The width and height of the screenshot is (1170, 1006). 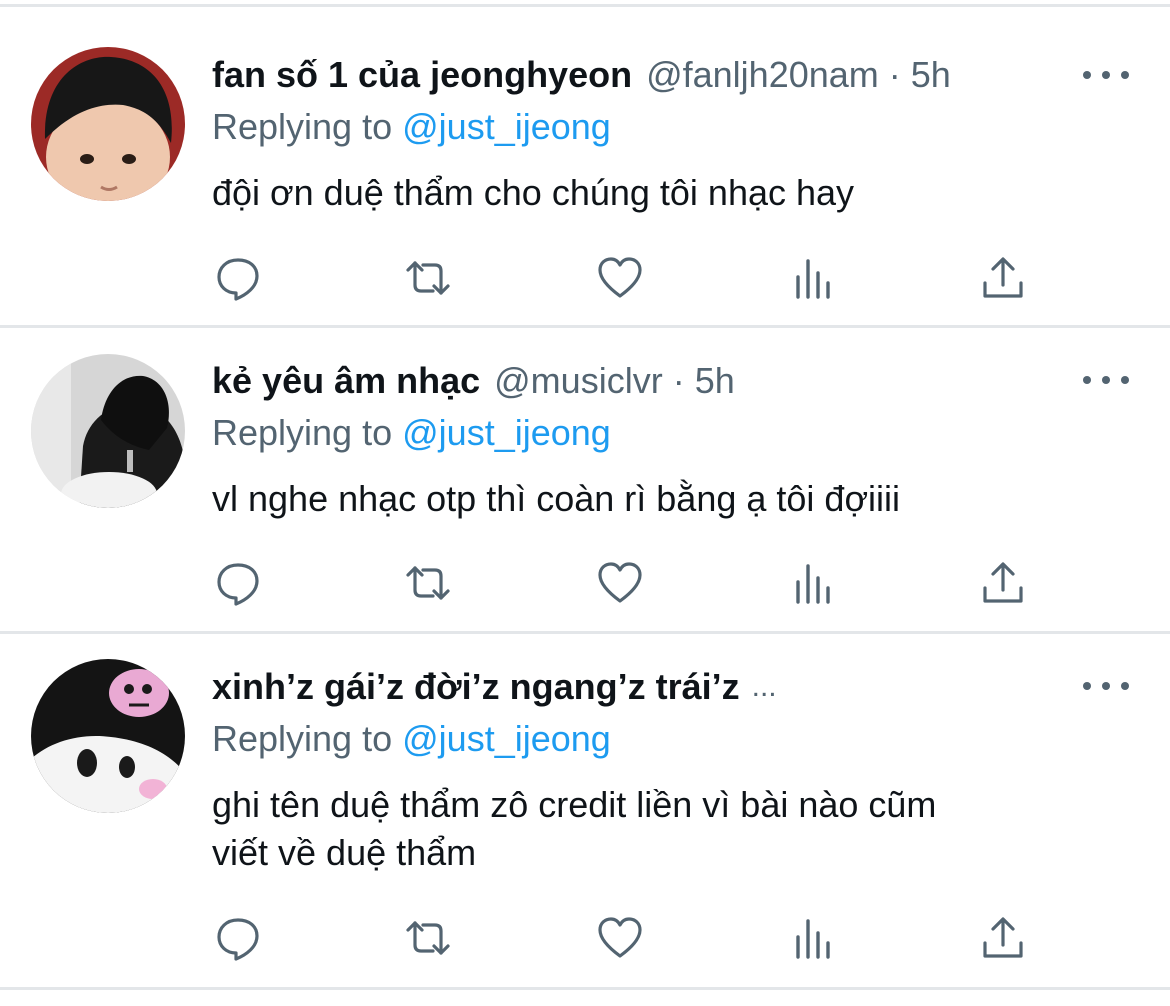 I want to click on kuromi-avatar-image, so click(x=108, y=736).